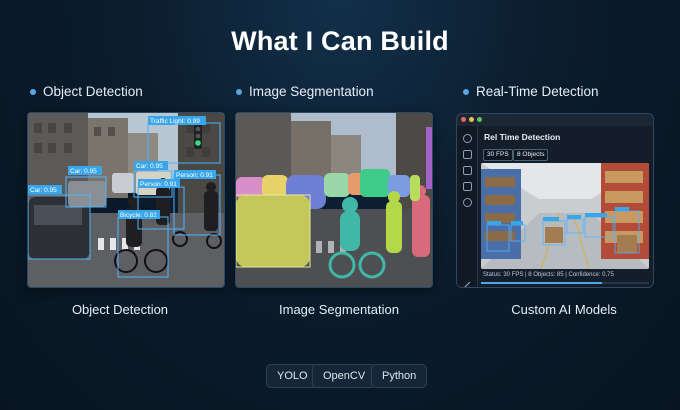  I want to click on image-segmentation-image, so click(334, 200).